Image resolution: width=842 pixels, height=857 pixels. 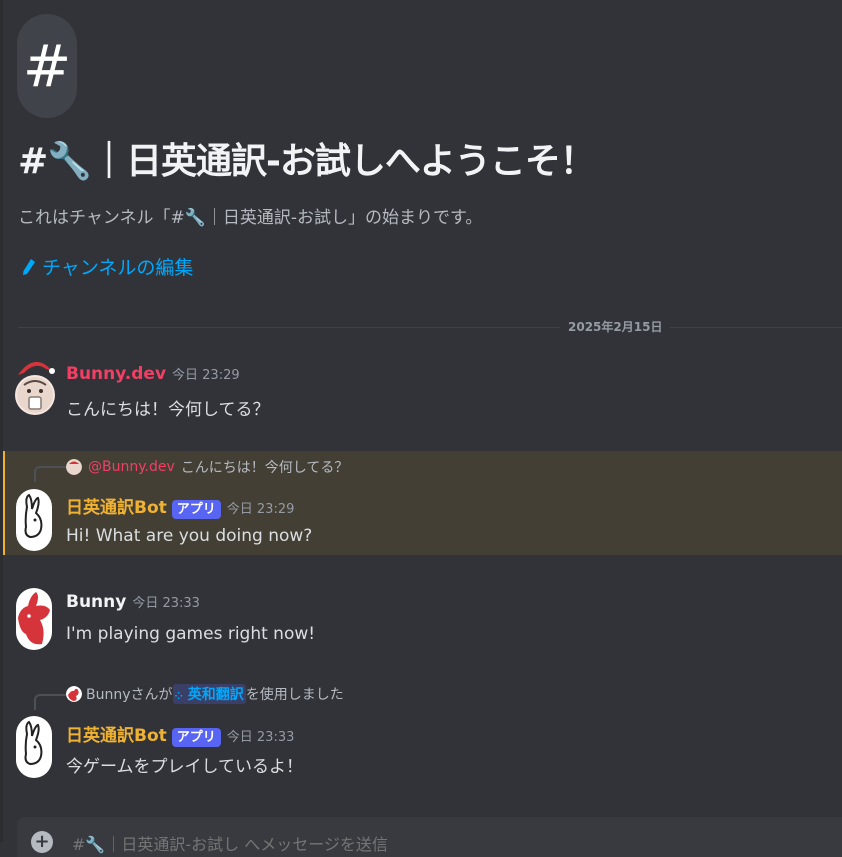 I want to click on message-author: Bunny, so click(x=96, y=602).